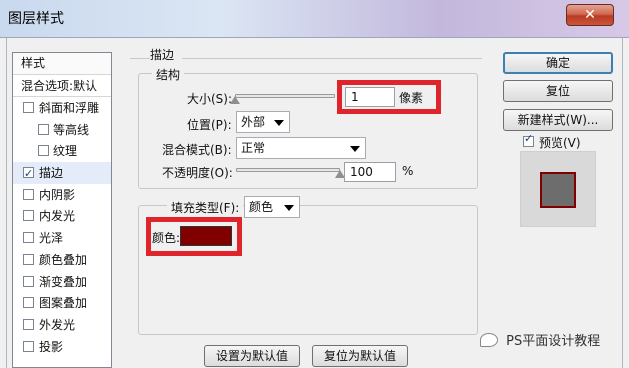 The width and height of the screenshot is (629, 368). What do you see at coordinates (261, 207) in the screenshot?
I see `fill-type-value: 颜色` at bounding box center [261, 207].